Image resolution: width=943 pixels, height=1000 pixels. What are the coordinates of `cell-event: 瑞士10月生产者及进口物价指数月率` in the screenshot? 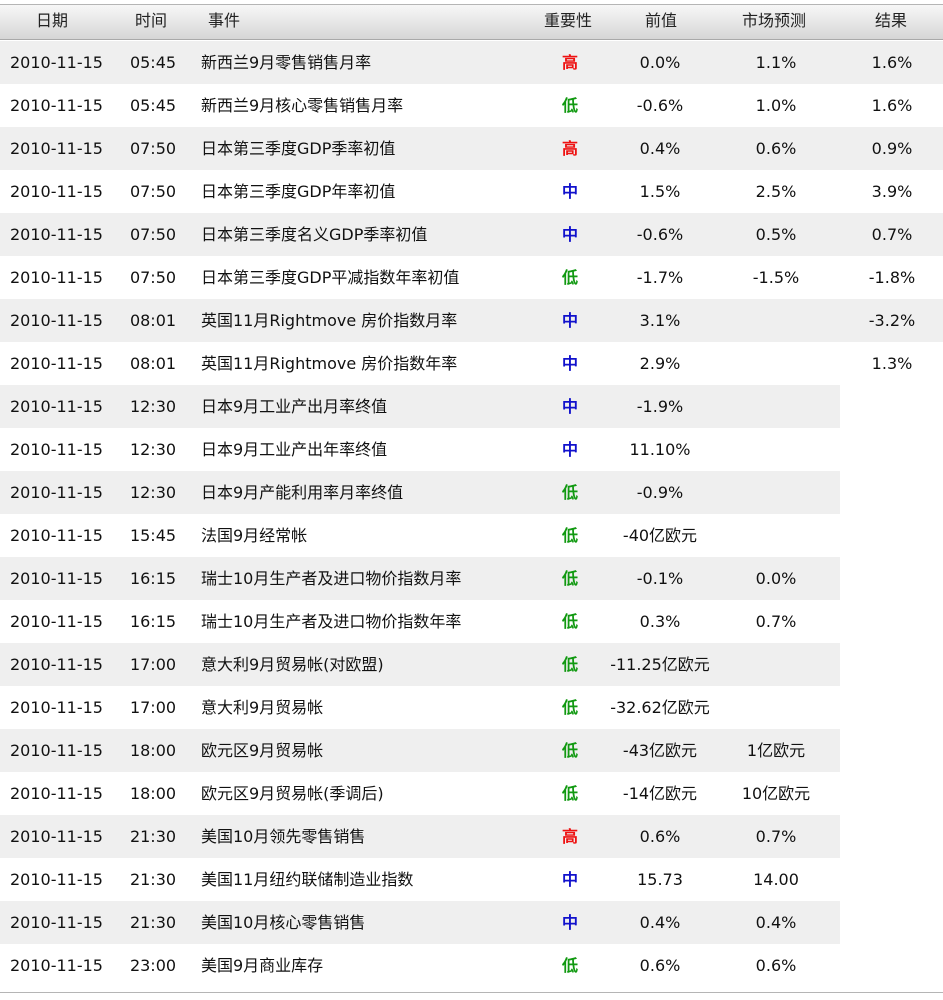 It's located at (331, 578).